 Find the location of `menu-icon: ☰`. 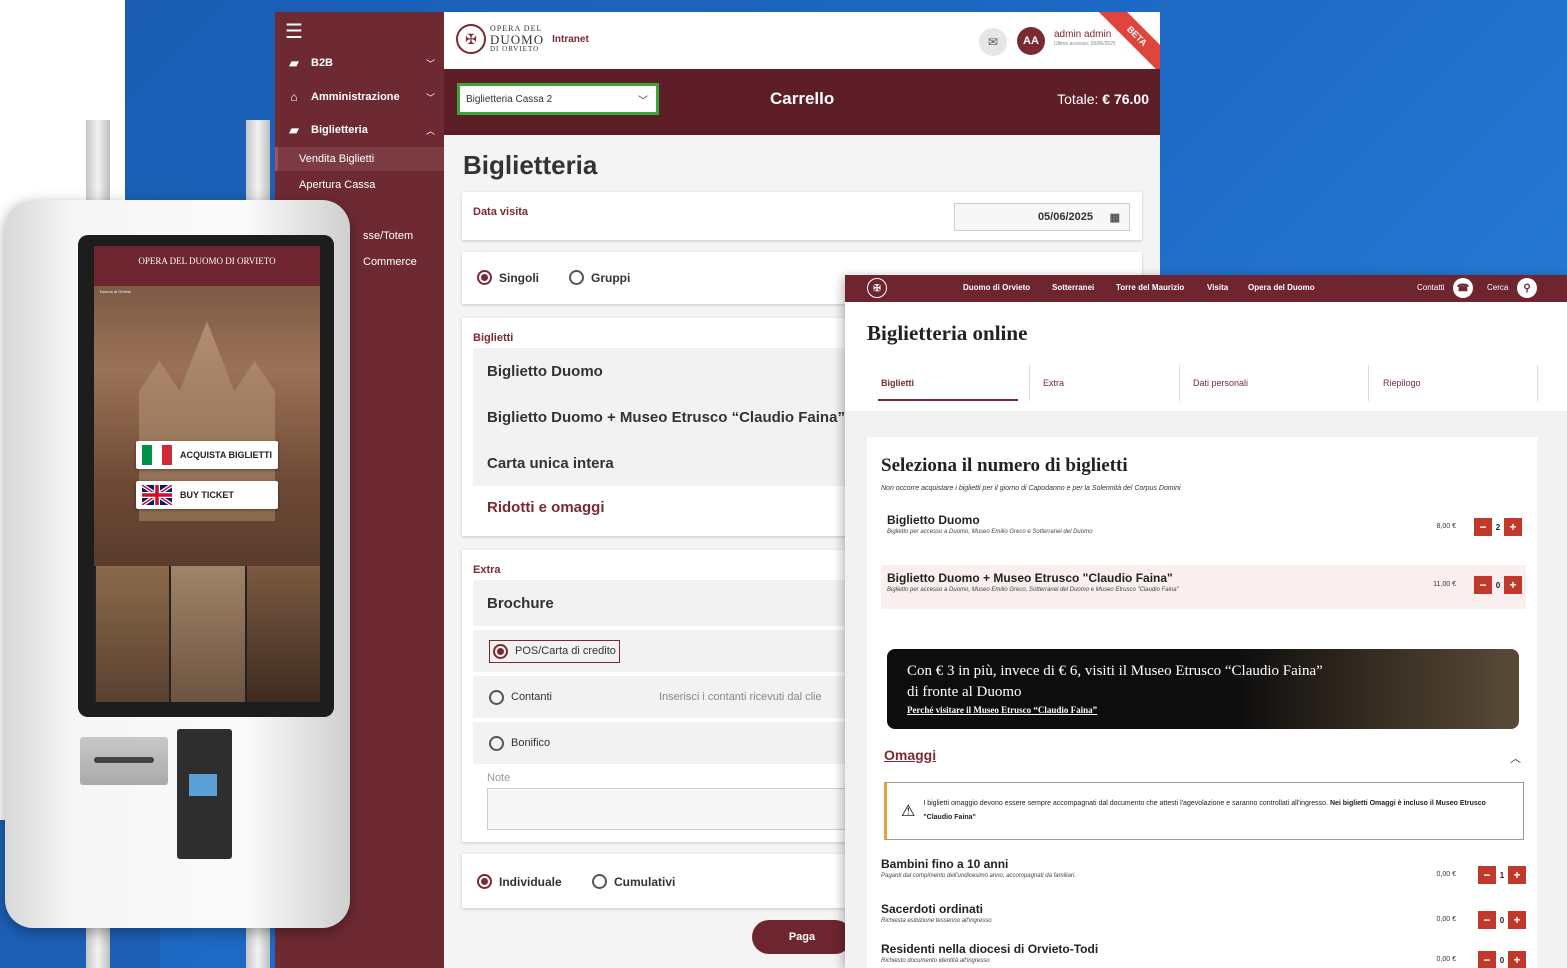

menu-icon: ☰ is located at coordinates (294, 32).